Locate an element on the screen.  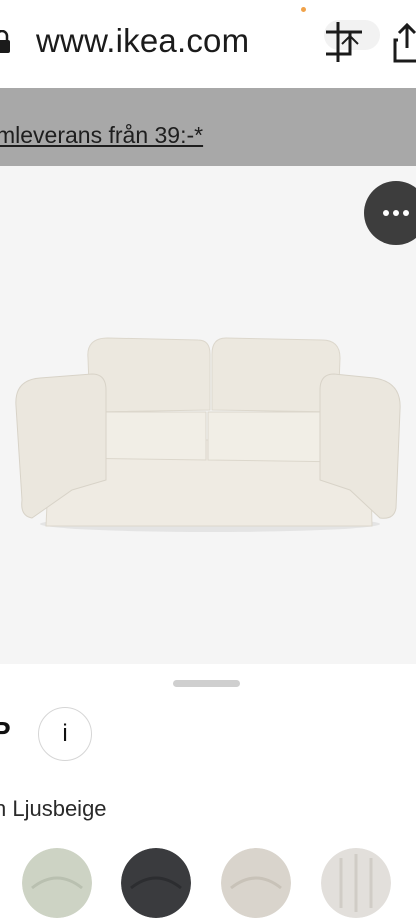
product-name: P is located at coordinates (5, 731).